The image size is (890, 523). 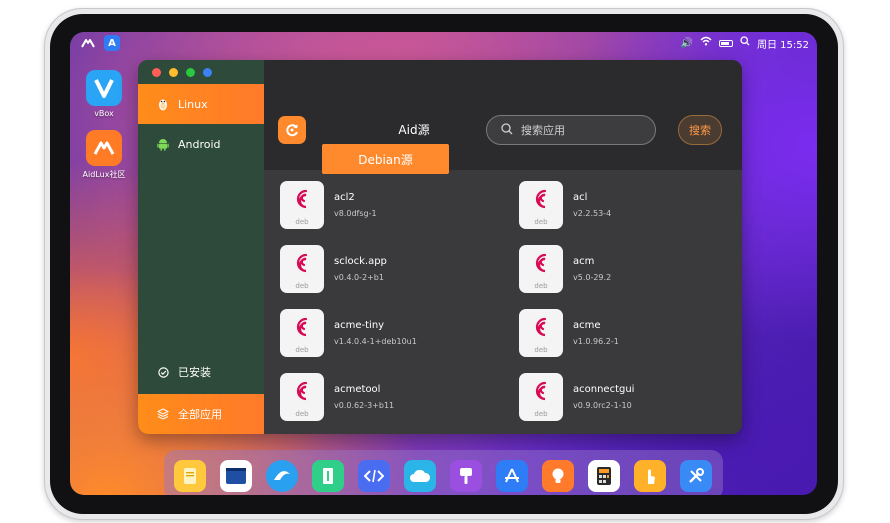 I want to click on battery-icon, so click(x=726, y=43).